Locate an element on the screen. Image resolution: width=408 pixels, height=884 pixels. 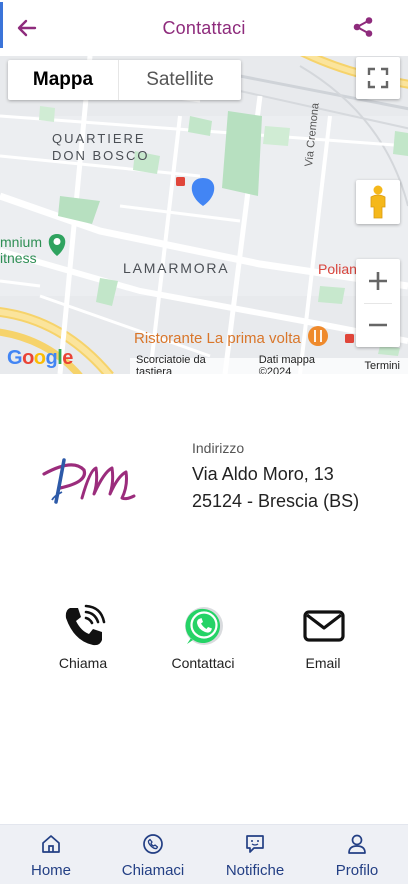
address-label: Indirizzo is located at coordinates (218, 448).